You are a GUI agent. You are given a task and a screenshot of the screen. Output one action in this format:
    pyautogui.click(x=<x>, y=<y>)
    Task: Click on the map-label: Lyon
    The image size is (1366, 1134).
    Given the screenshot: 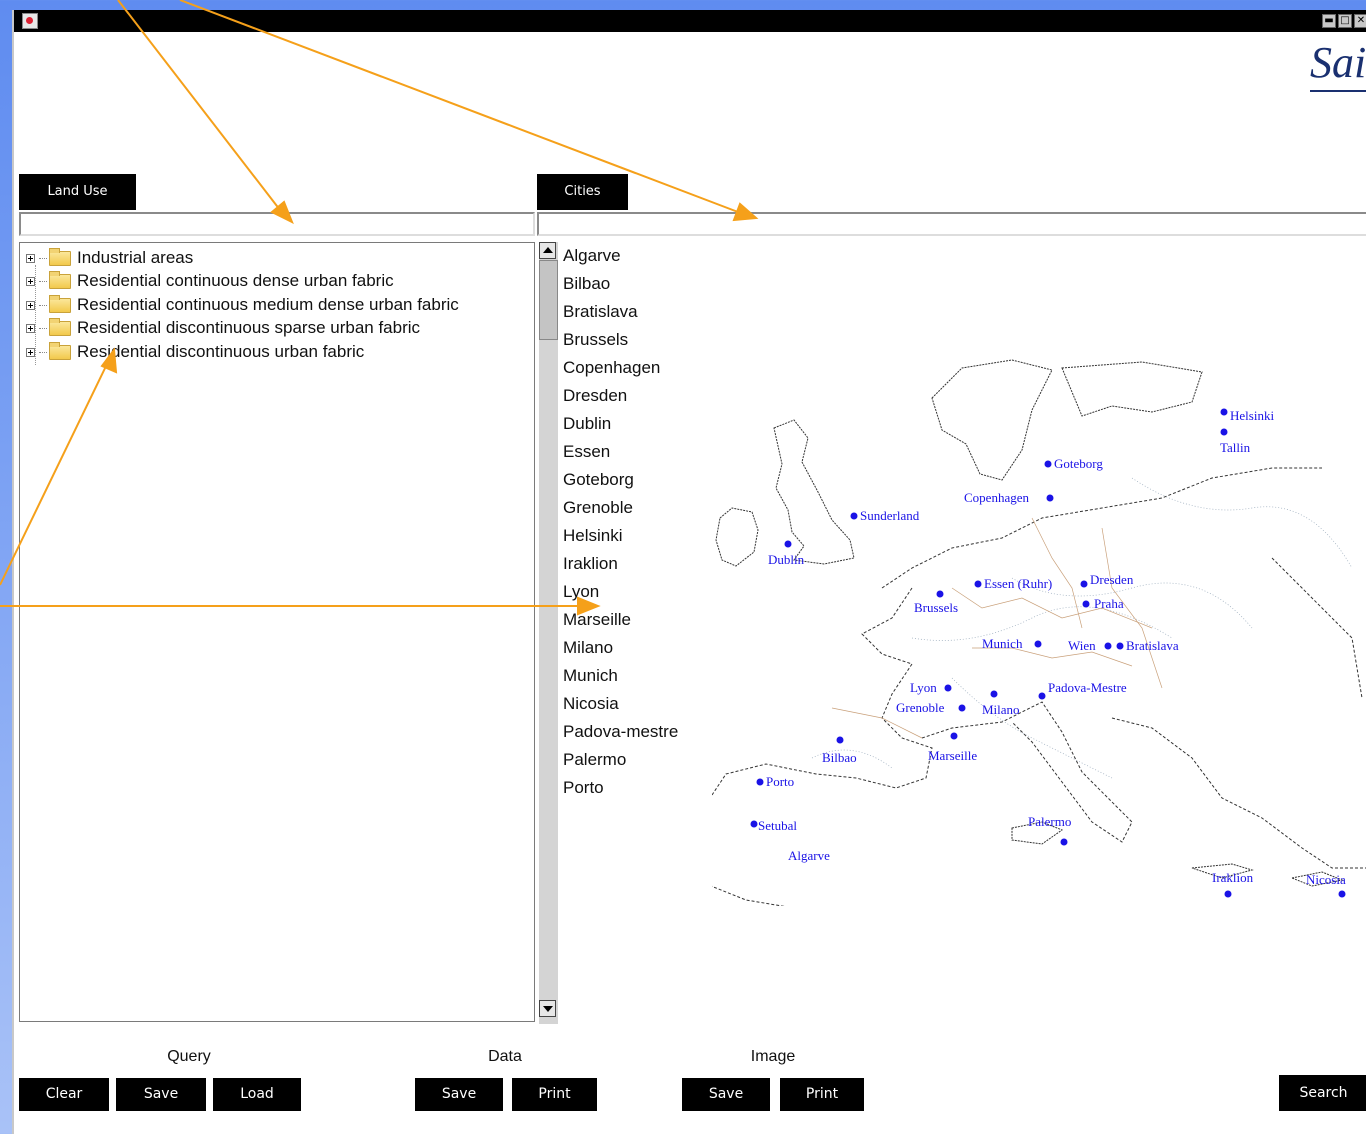 What is the action you would take?
    pyautogui.click(x=923, y=687)
    